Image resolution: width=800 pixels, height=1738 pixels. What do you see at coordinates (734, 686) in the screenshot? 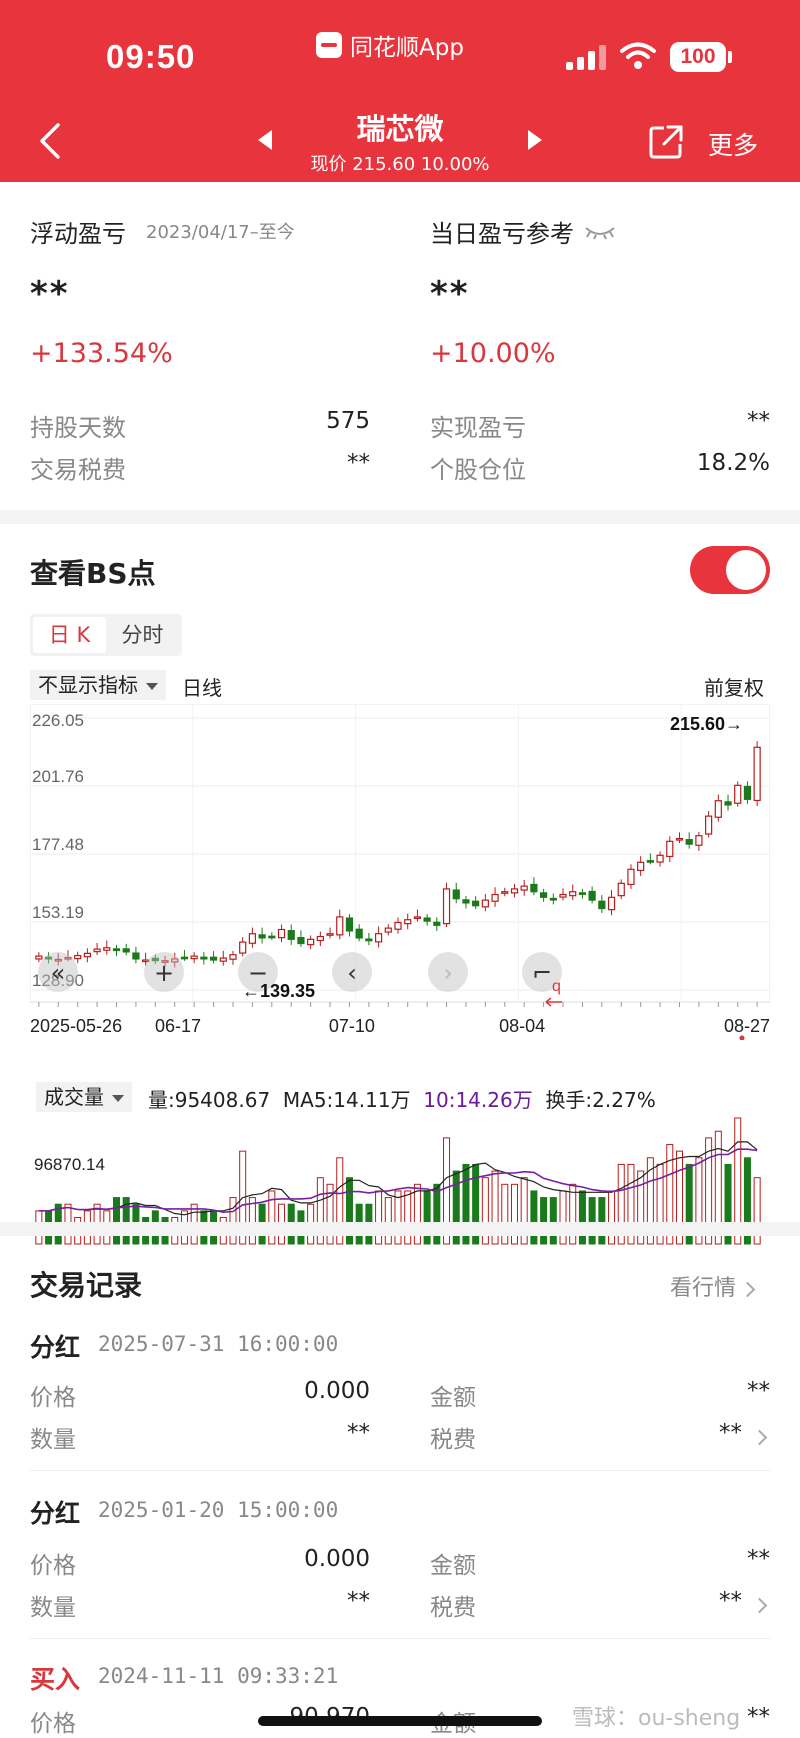
I see `adjust-label: 前复权` at bounding box center [734, 686].